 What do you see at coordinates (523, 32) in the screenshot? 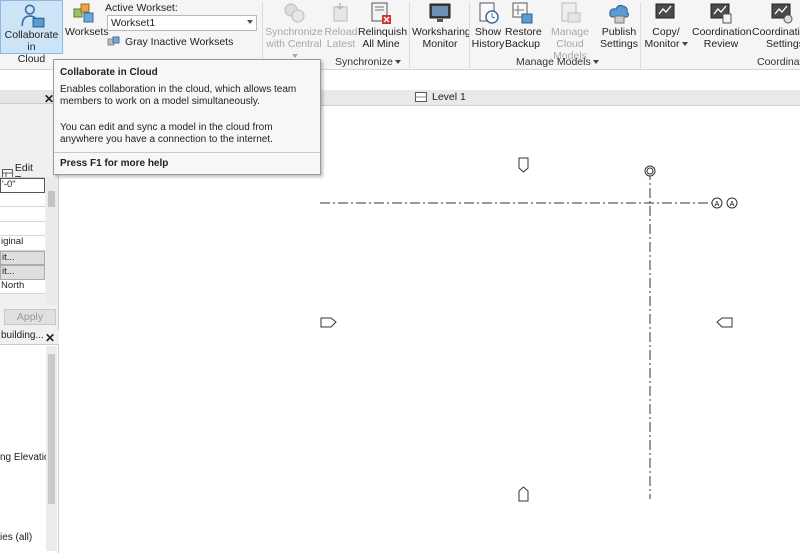
I see `restore-label-line1: Restore` at bounding box center [523, 32].